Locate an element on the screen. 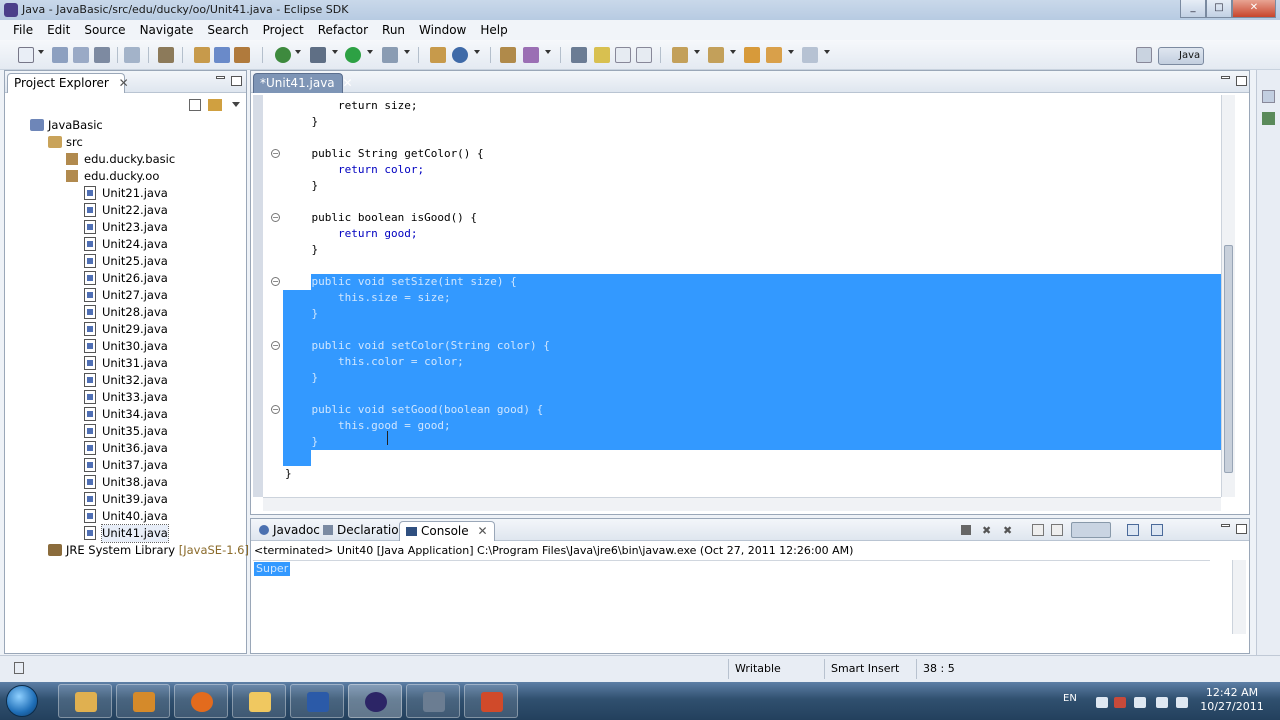  menu-project: Project is located at coordinates (283, 30).